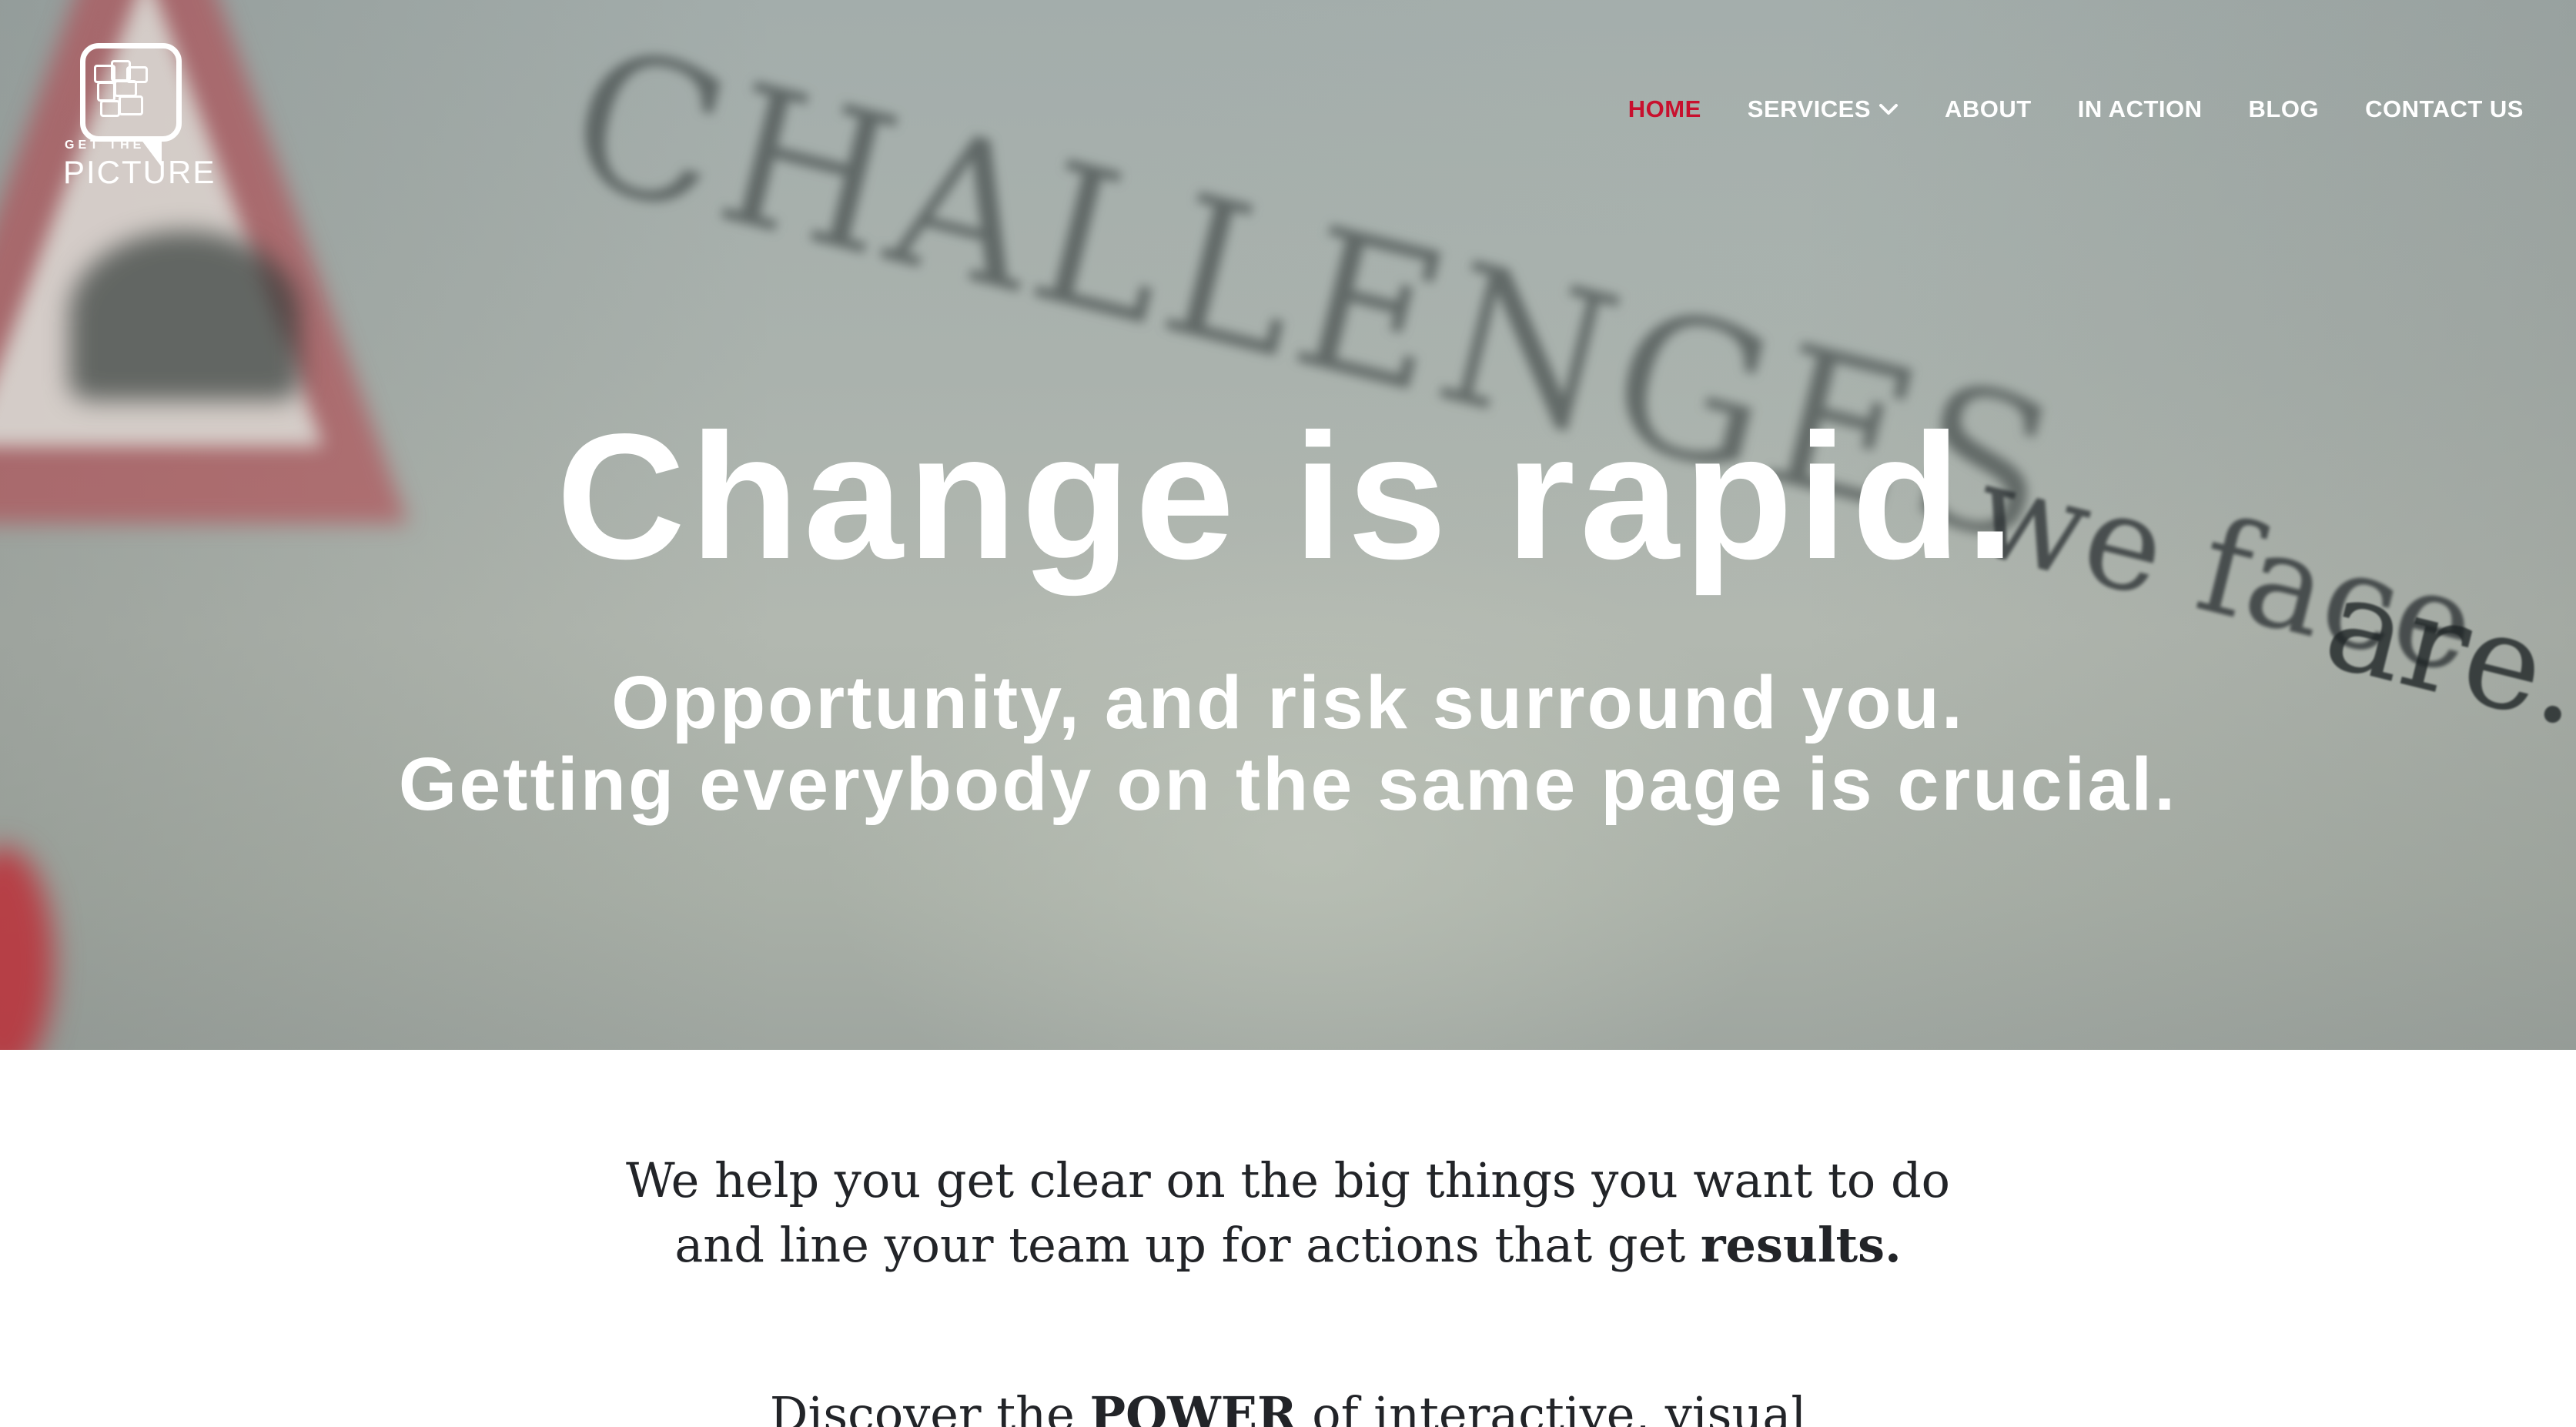 The image size is (2576, 1427). Describe the element at coordinates (929, 1407) in the screenshot. I see `discover-prefix: Discover the` at that location.